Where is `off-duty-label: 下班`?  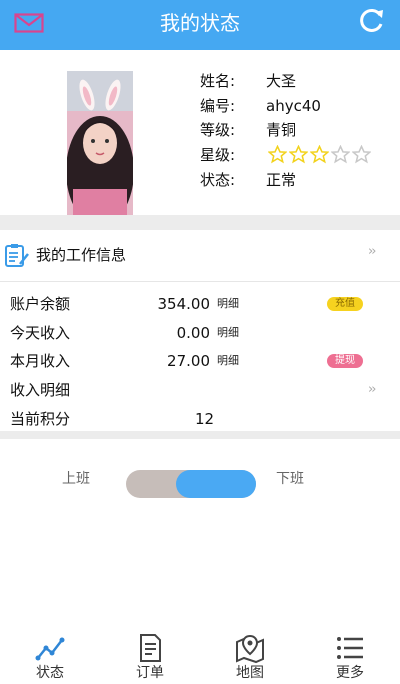
off-duty-label: 下班 is located at coordinates (290, 479).